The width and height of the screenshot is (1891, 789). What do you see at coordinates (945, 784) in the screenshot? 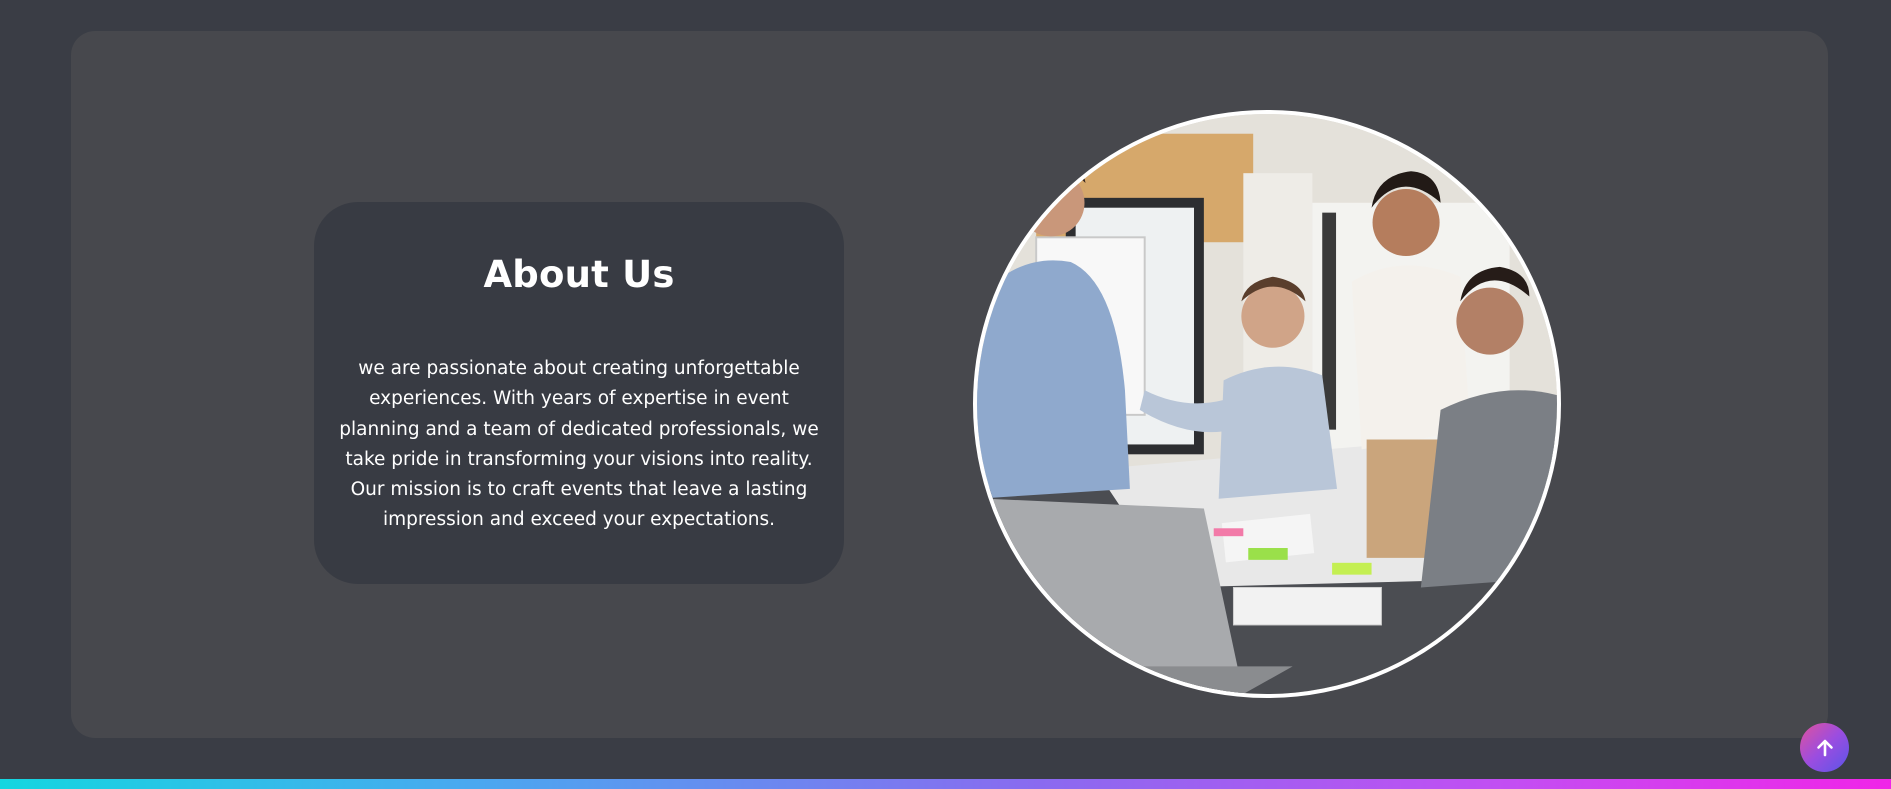
I see `bottom-gradient-bar` at bounding box center [945, 784].